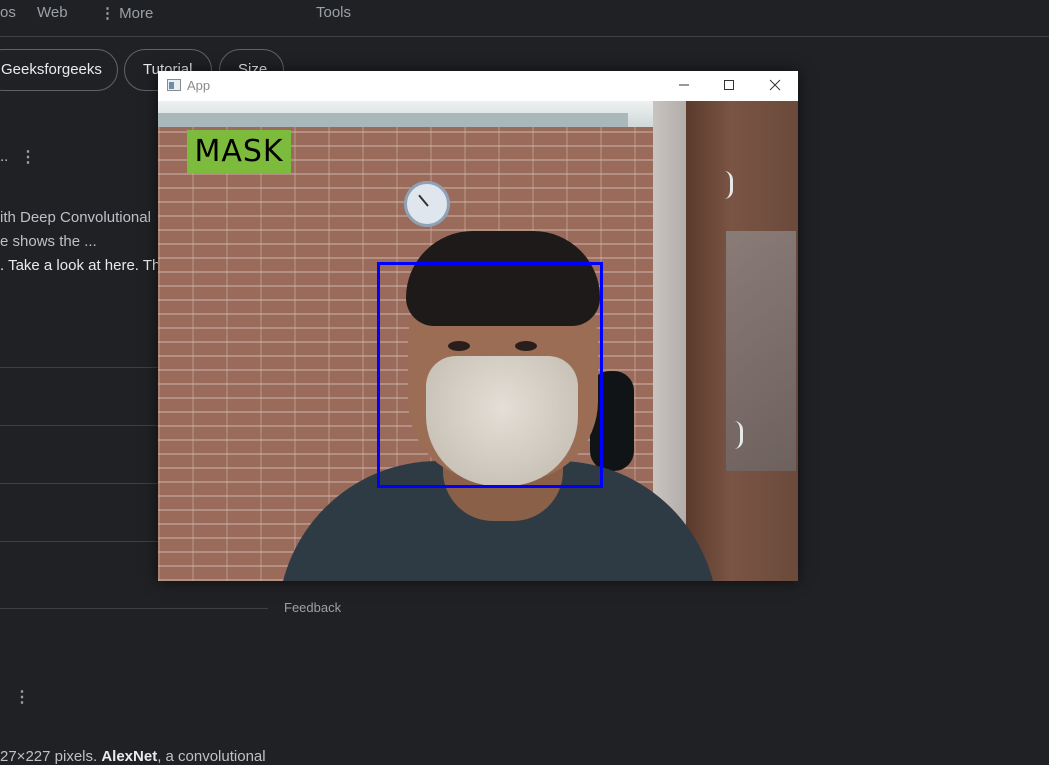  Describe the element at coordinates (524, 18) in the screenshot. I see `search-nav-bar: os Web ⋮ More Tools` at that location.